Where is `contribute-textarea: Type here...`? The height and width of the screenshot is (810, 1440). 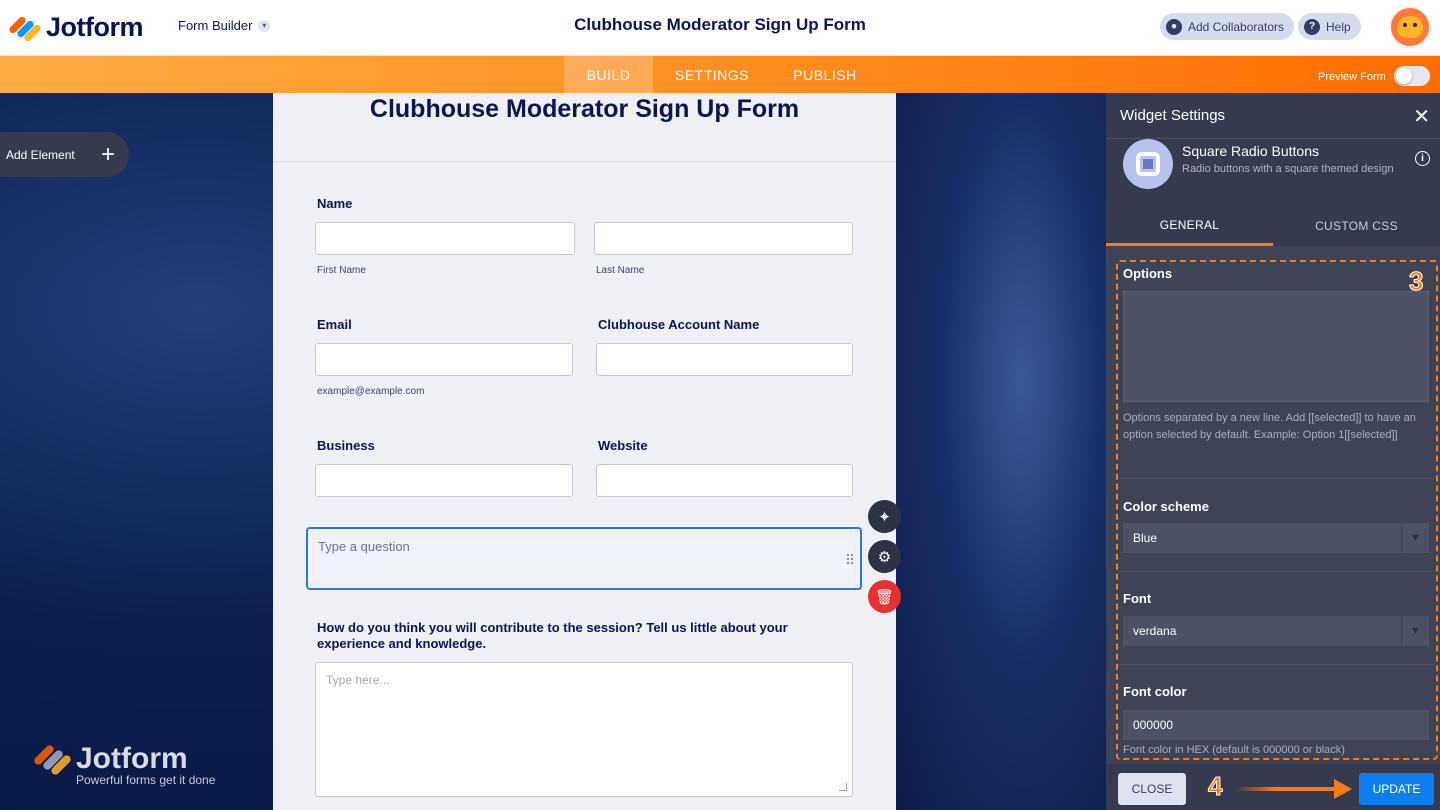 contribute-textarea: Type here... is located at coordinates (584, 729).